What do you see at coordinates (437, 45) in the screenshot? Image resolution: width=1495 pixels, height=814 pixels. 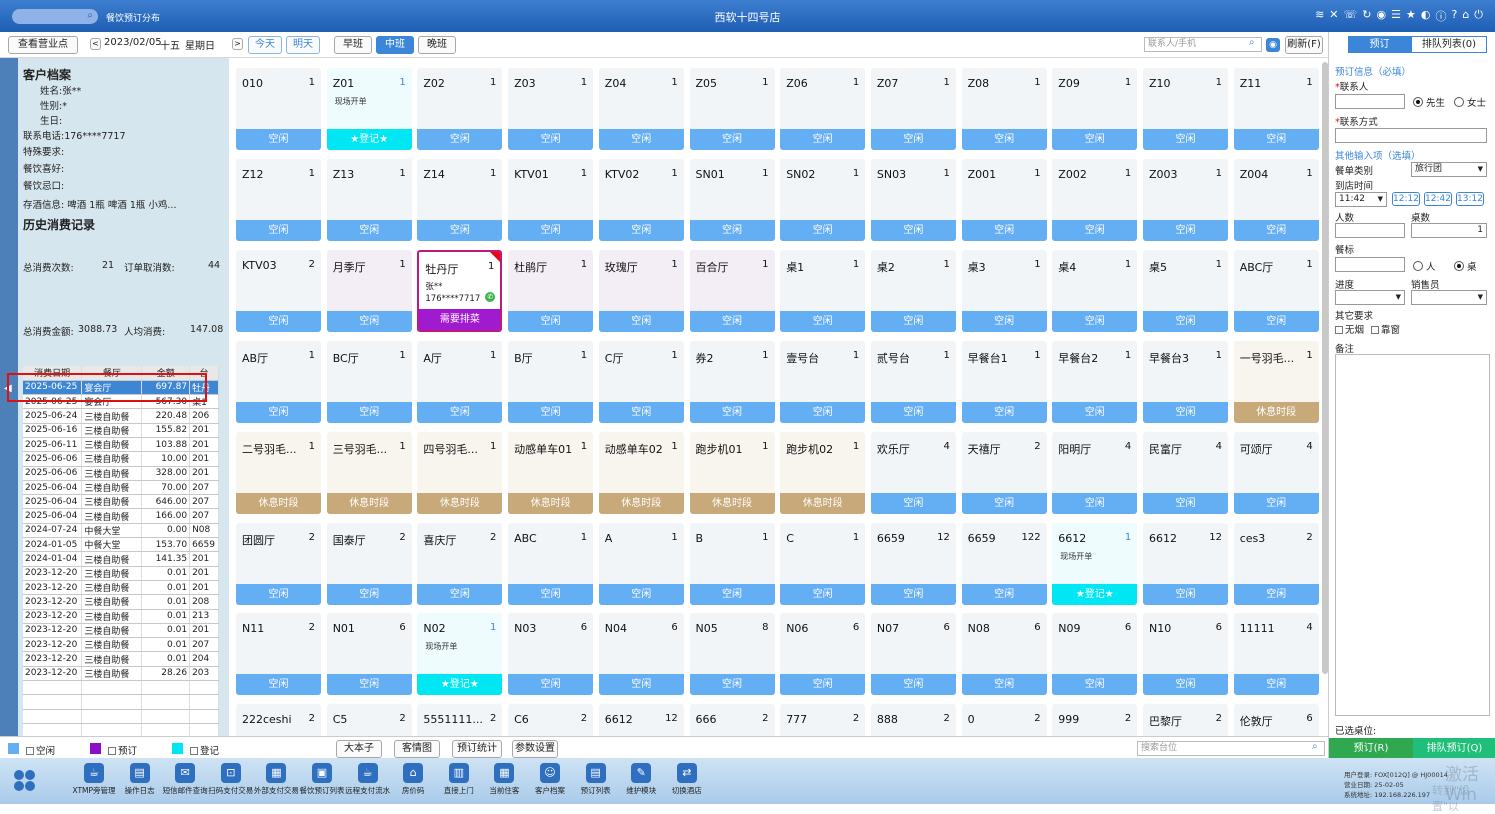 I see `shift-dinner-button: 晚班` at bounding box center [437, 45].